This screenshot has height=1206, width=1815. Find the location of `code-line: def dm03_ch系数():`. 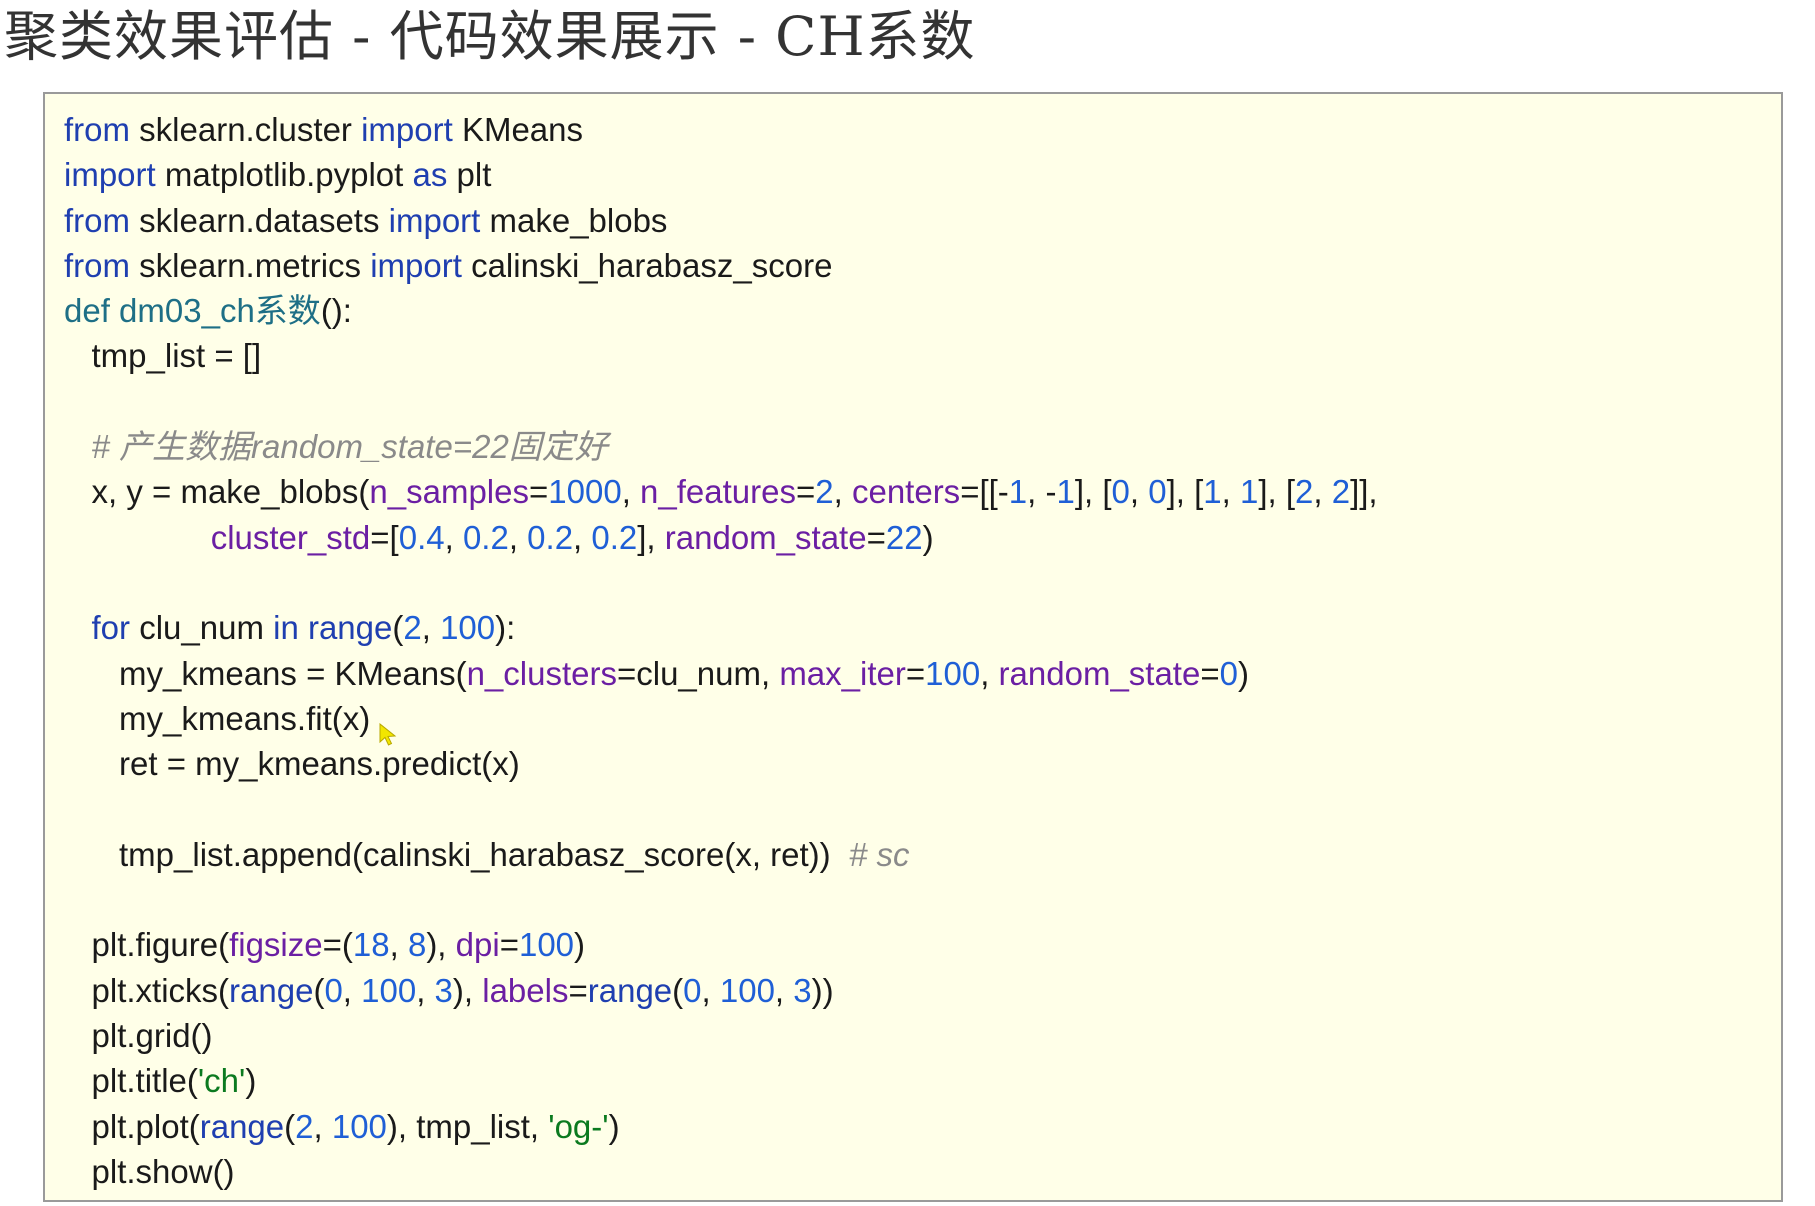

code-line: def dm03_ch系数(): is located at coordinates (922, 310).